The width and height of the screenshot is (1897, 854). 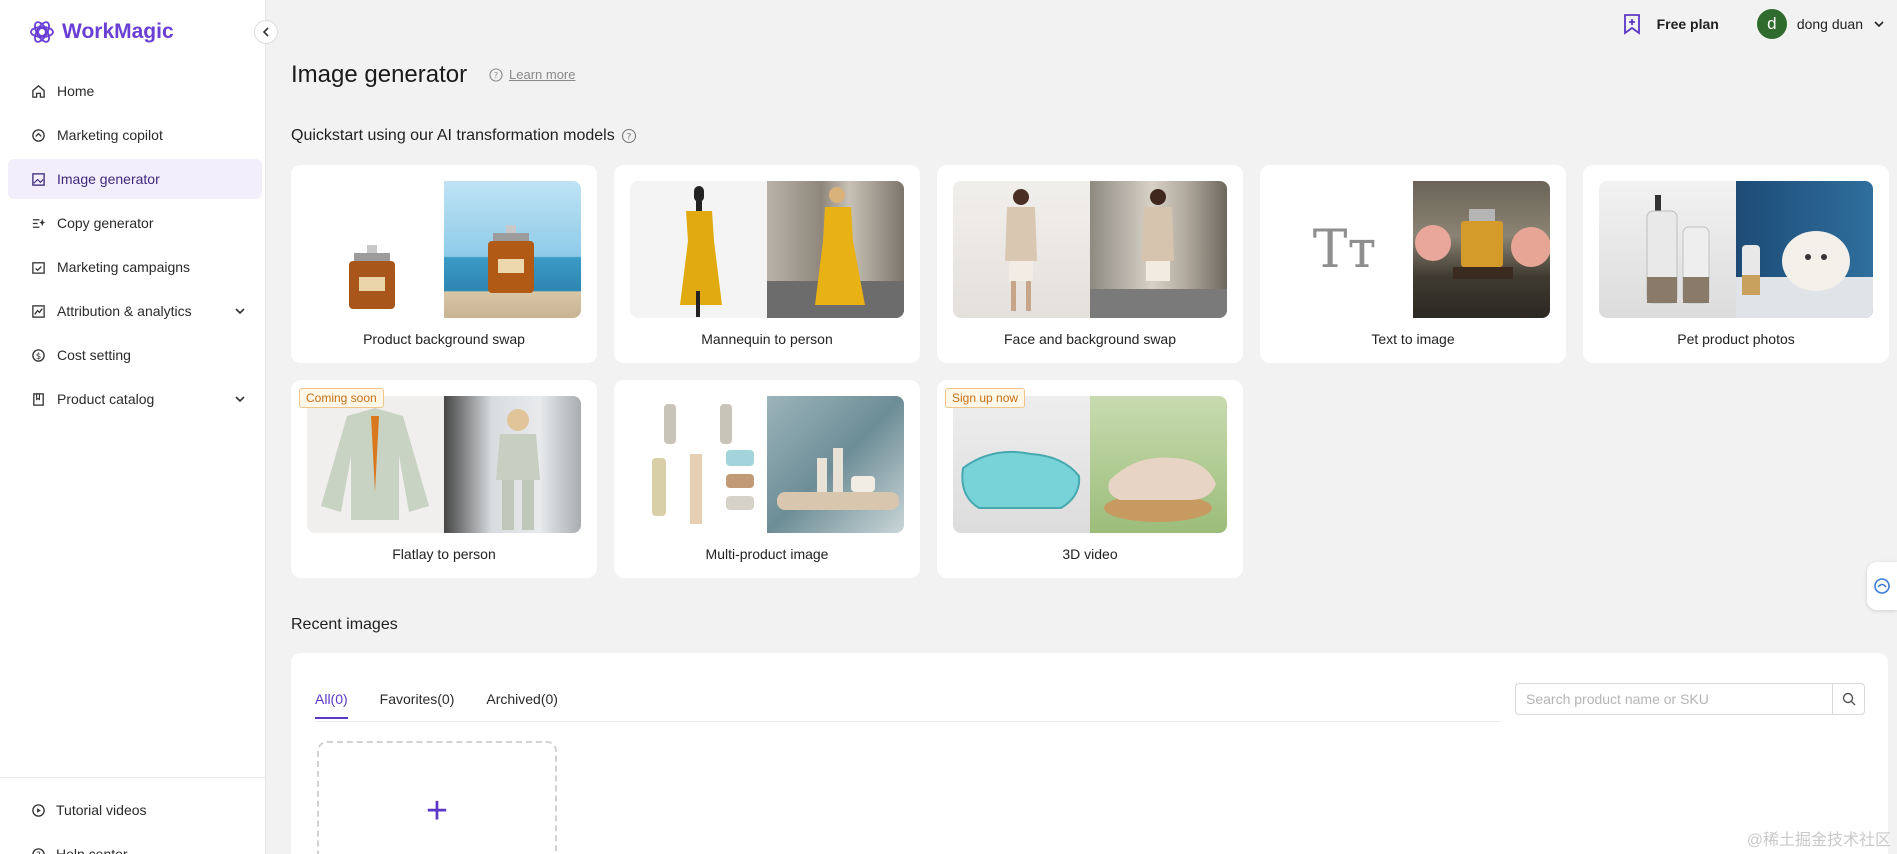 I want to click on card-label: Flatlay to person, so click(x=444, y=554).